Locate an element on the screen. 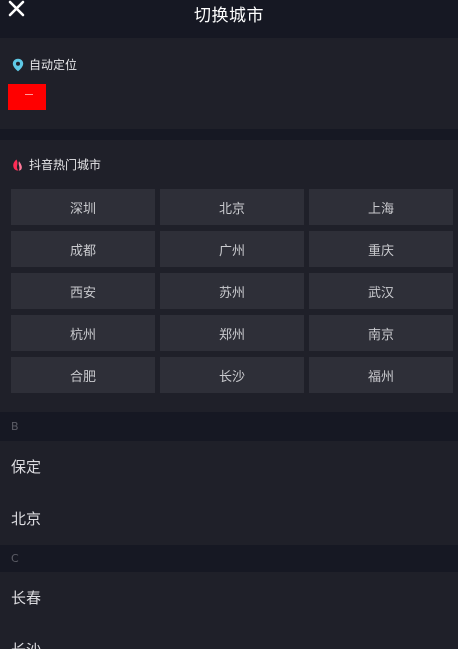 Image resolution: width=458 pixels, height=649 pixels. hot-city-button: 成都 is located at coordinates (83, 249).